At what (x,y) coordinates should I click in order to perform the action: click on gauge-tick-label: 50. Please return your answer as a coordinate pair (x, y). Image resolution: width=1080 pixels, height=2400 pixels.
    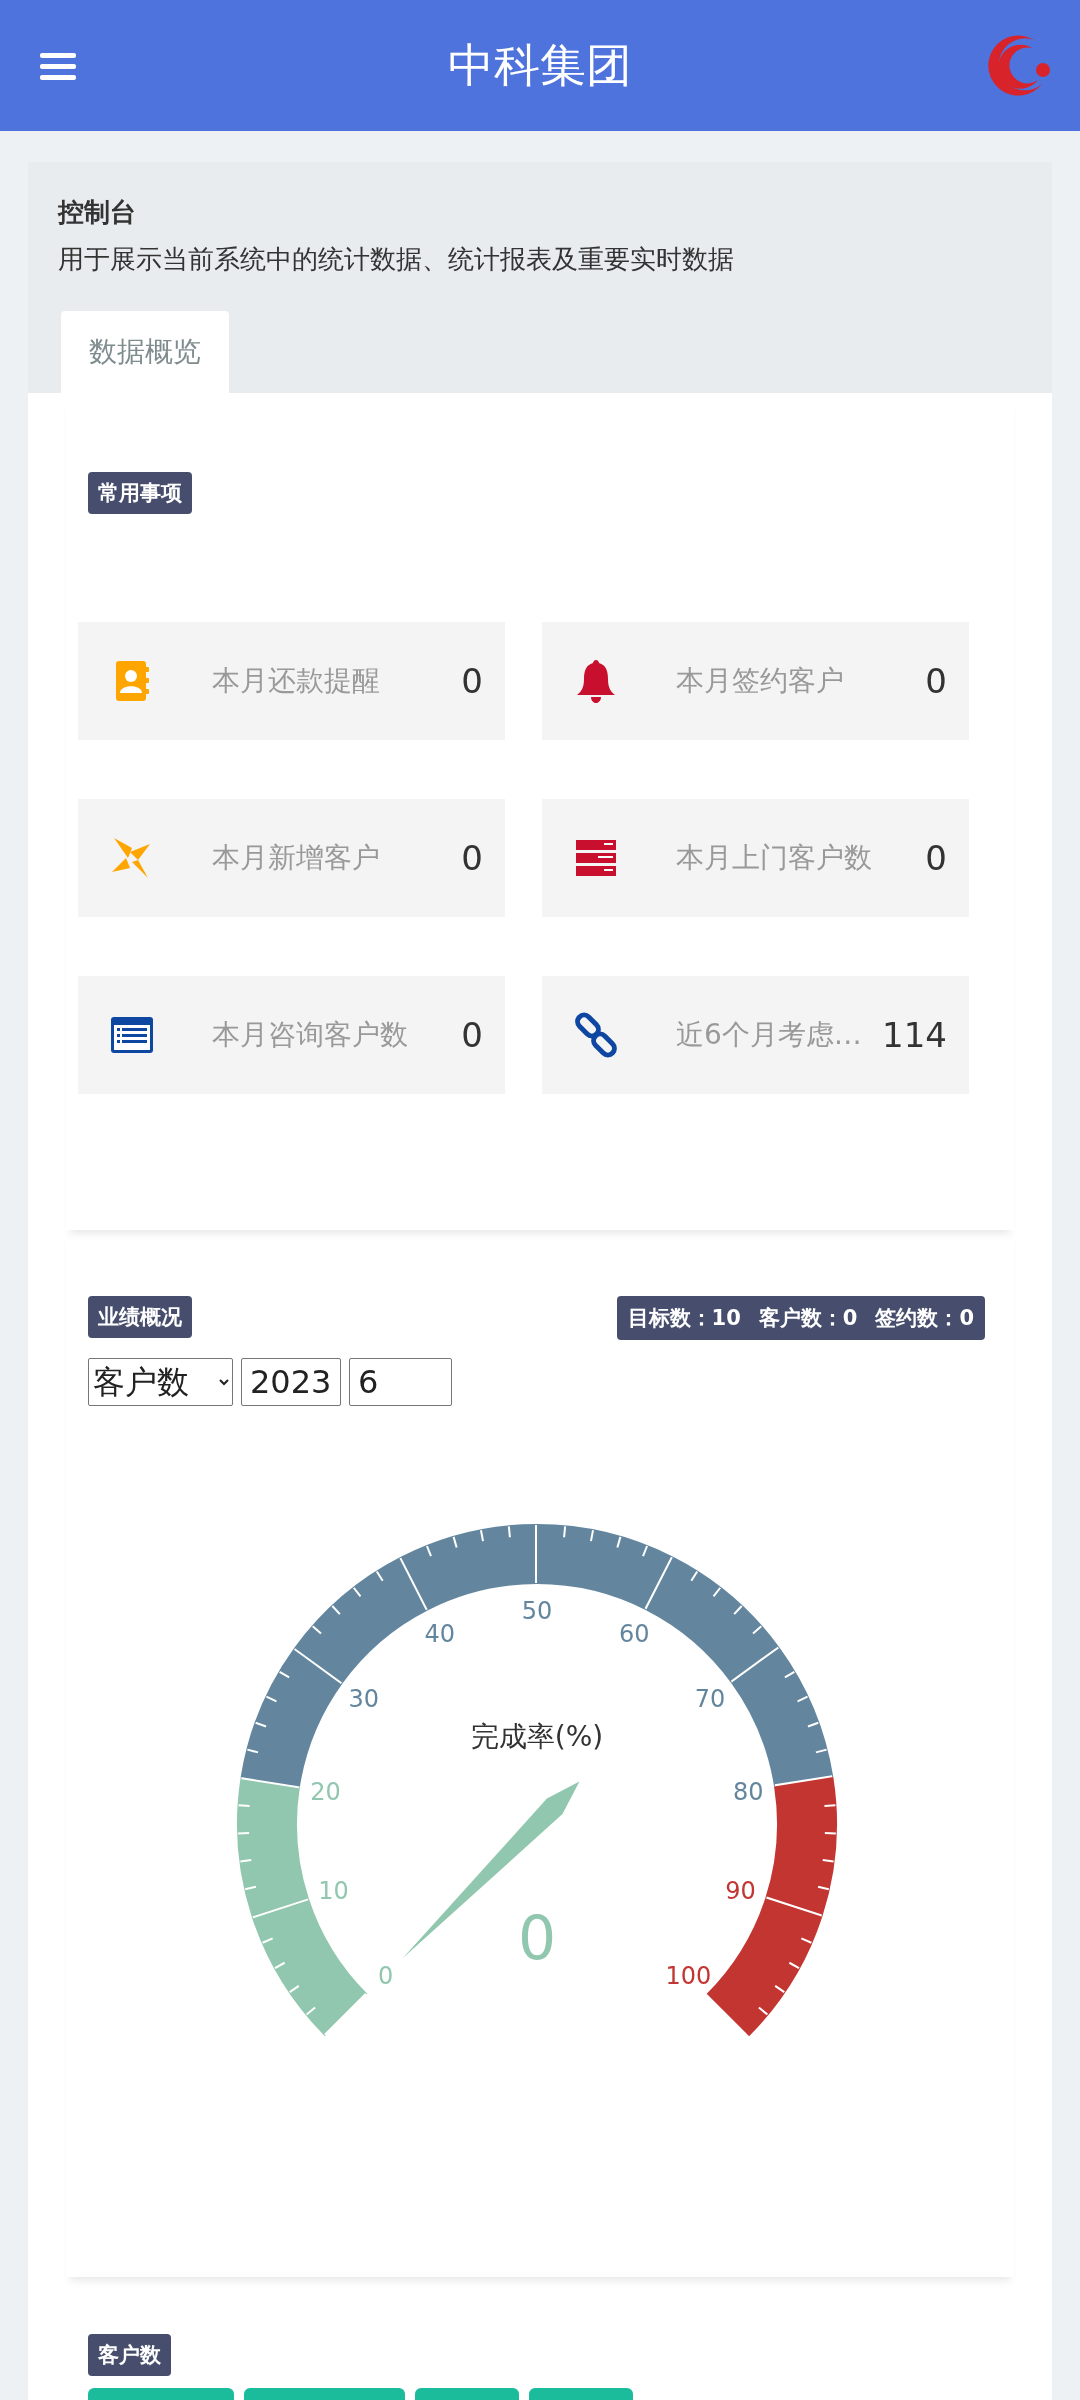
    Looking at the image, I should click on (536, 1611).